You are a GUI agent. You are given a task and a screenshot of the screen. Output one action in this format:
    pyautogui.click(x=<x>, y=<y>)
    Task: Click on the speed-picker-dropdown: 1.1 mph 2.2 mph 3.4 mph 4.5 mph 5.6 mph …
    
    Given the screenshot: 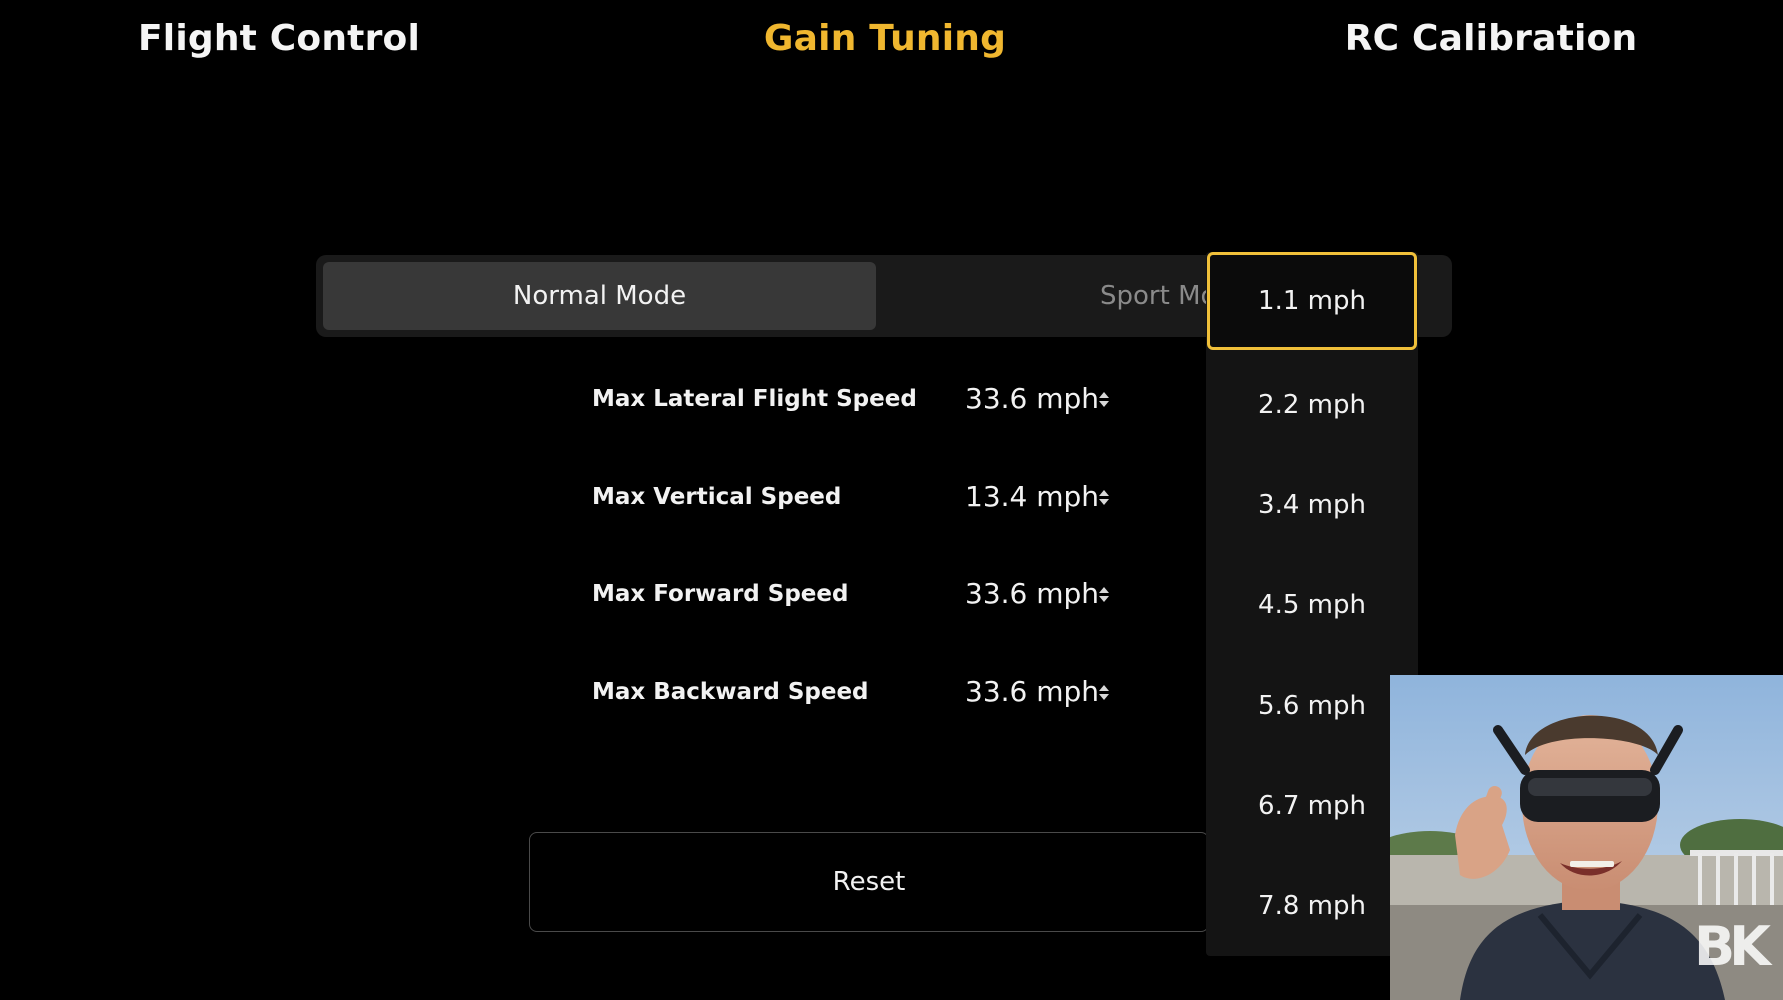 What is the action you would take?
    pyautogui.click(x=1312, y=604)
    